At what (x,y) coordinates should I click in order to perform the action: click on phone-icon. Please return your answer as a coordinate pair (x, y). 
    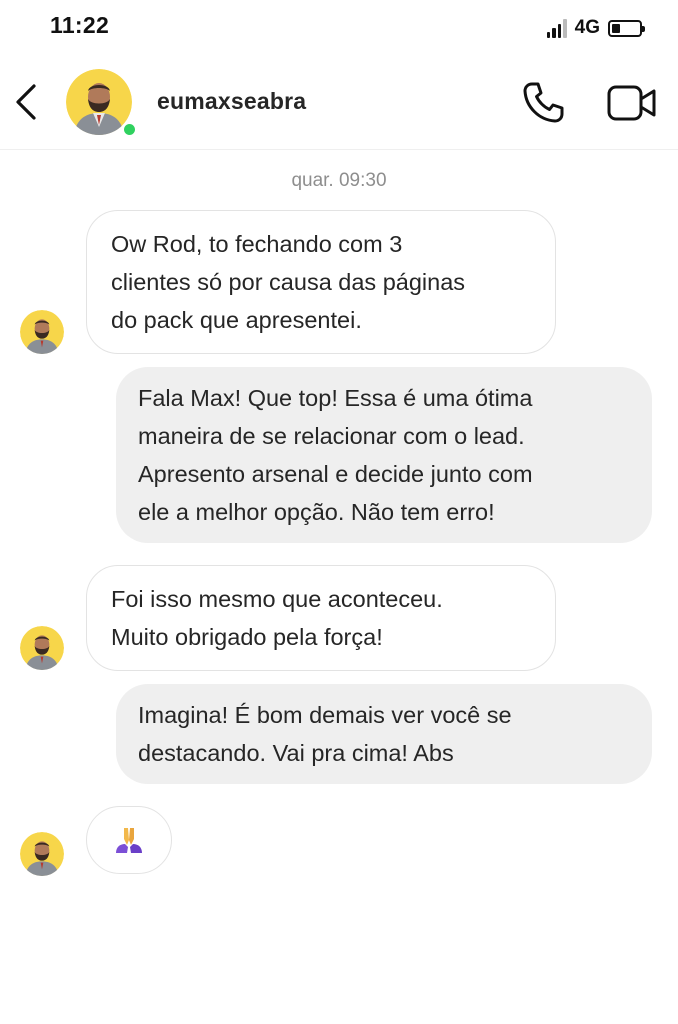
    Looking at the image, I should click on (543, 103).